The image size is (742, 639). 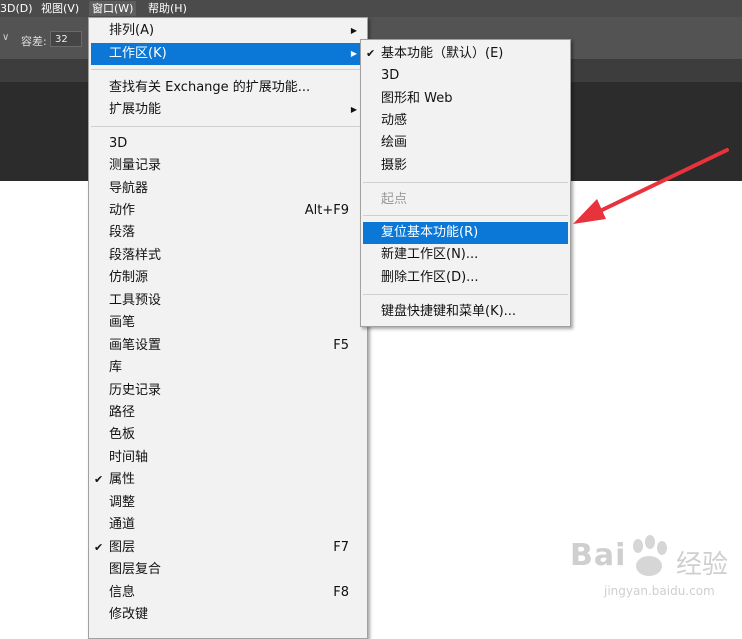 I want to click on submenu-item-graphics-web: 图形和 Web, so click(x=465, y=99).